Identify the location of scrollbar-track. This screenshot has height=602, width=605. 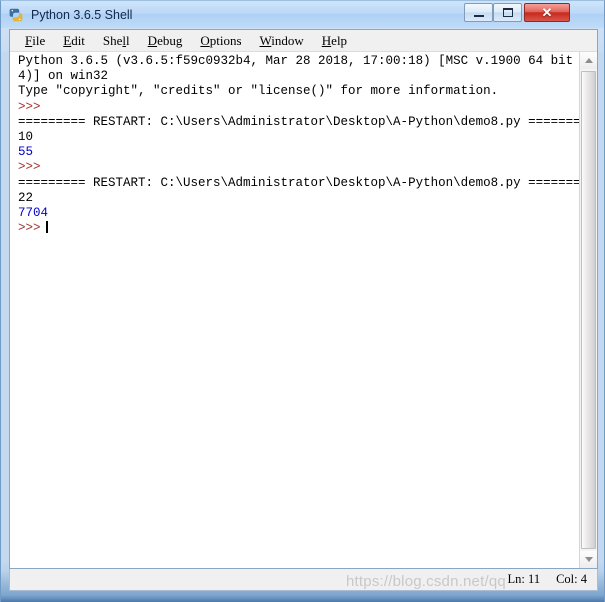
(588, 310).